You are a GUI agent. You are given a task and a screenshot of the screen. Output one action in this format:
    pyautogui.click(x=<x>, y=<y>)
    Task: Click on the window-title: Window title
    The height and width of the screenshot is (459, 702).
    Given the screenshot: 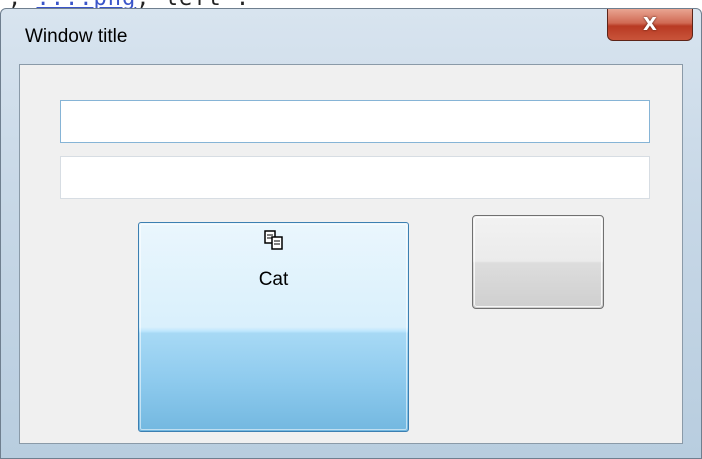 What is the action you would take?
    pyautogui.click(x=76, y=36)
    